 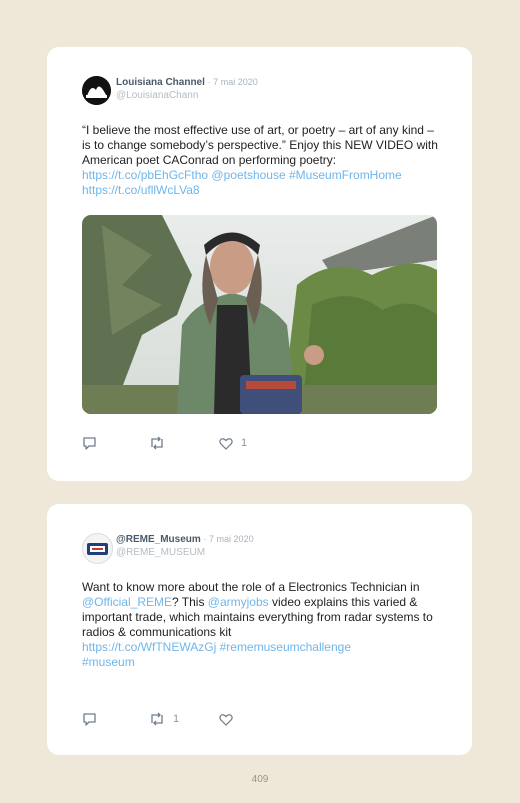 I want to click on author-handle: @REME_MUSEUM, so click(x=185, y=552).